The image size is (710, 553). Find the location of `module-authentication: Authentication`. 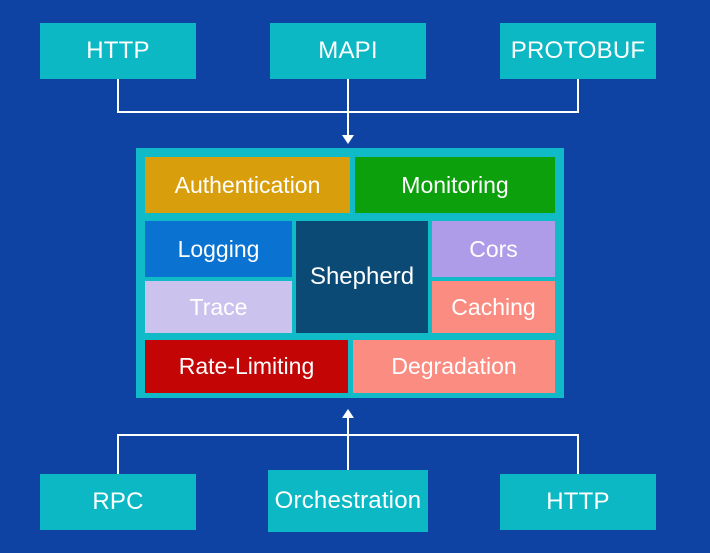

module-authentication: Authentication is located at coordinates (247, 185).